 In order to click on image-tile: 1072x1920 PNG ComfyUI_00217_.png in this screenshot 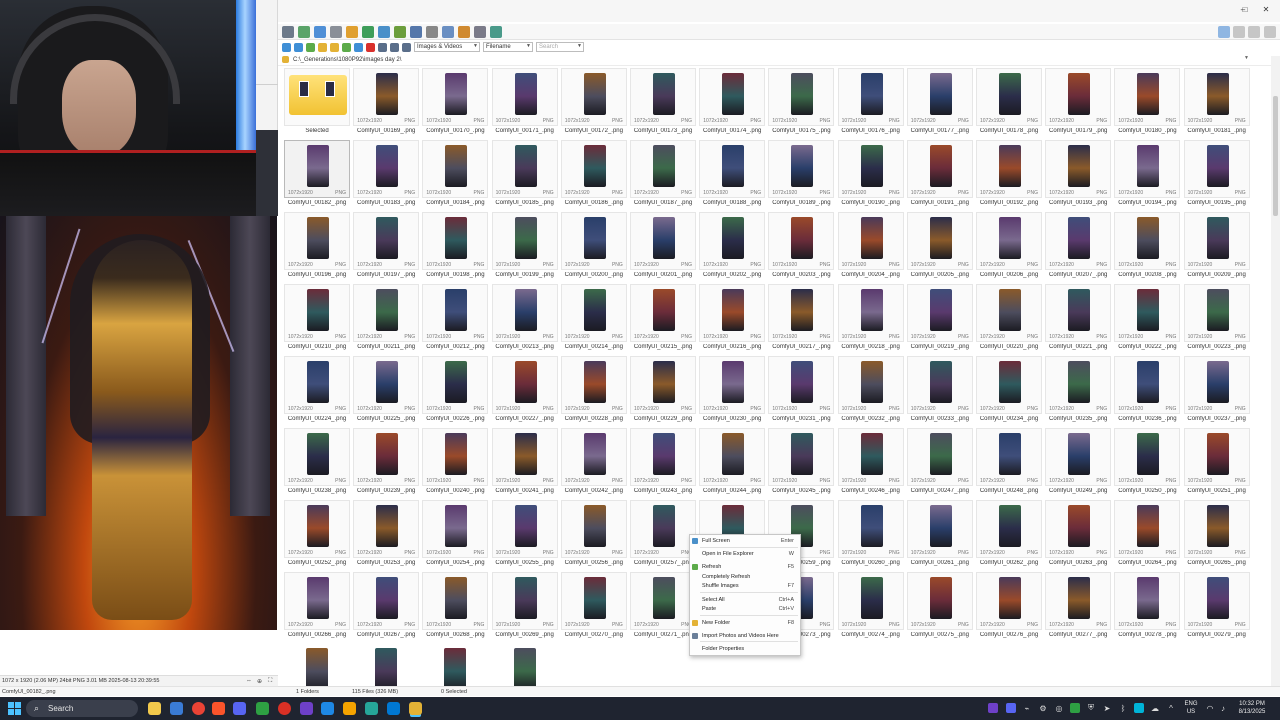, I will do `click(801, 319)`.